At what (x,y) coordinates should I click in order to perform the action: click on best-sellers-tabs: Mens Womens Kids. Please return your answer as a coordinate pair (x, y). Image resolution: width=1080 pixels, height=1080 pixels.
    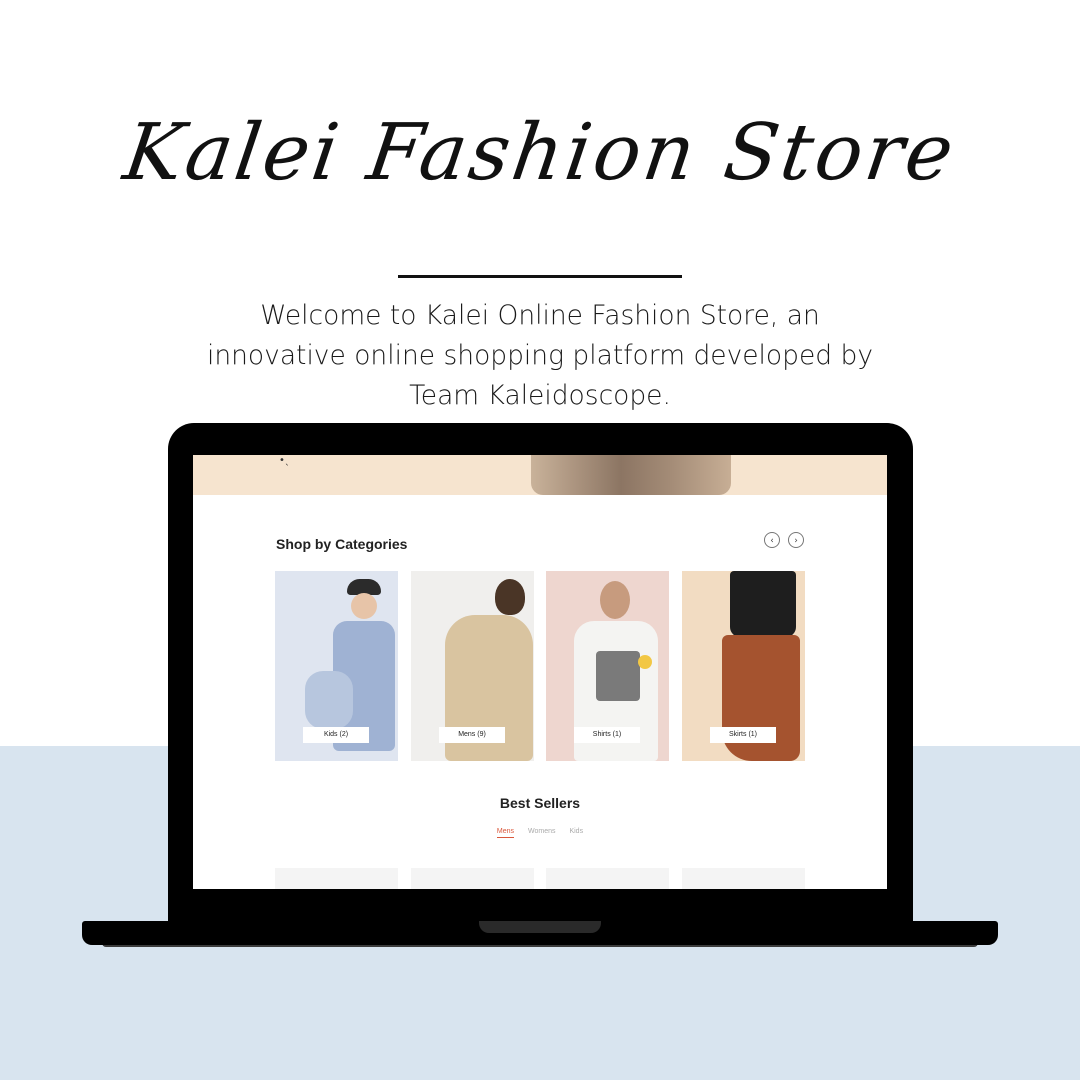
    Looking at the image, I should click on (540, 833).